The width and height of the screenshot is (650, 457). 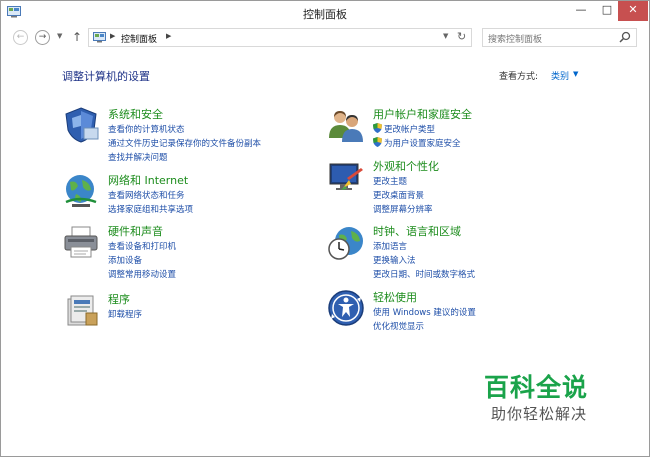 What do you see at coordinates (346, 177) in the screenshot?
I see `appearance-icon` at bounding box center [346, 177].